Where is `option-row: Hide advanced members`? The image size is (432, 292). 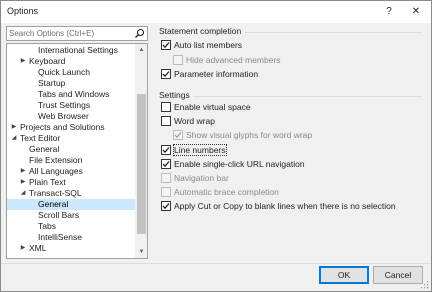 option-row: Hide advanced members is located at coordinates (301, 60).